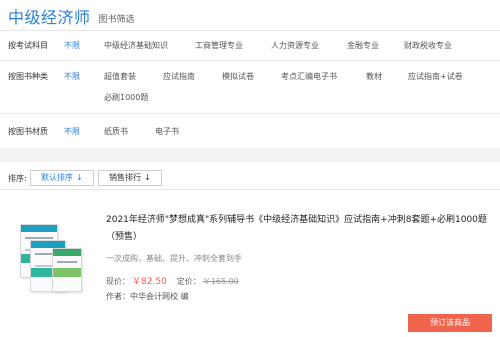  Describe the element at coordinates (28, 45) in the screenshot. I see `filter-row-label: 按考试科目` at that location.